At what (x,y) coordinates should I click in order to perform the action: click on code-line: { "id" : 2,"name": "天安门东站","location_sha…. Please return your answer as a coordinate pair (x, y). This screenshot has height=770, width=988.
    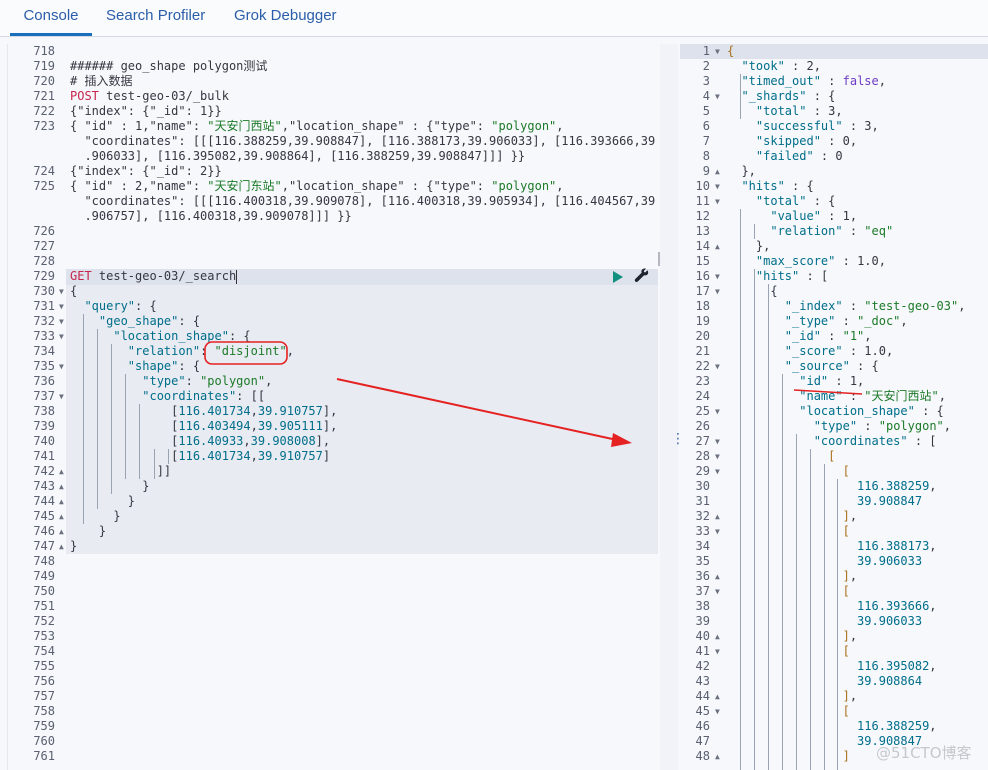
    Looking at the image, I should click on (317, 186).